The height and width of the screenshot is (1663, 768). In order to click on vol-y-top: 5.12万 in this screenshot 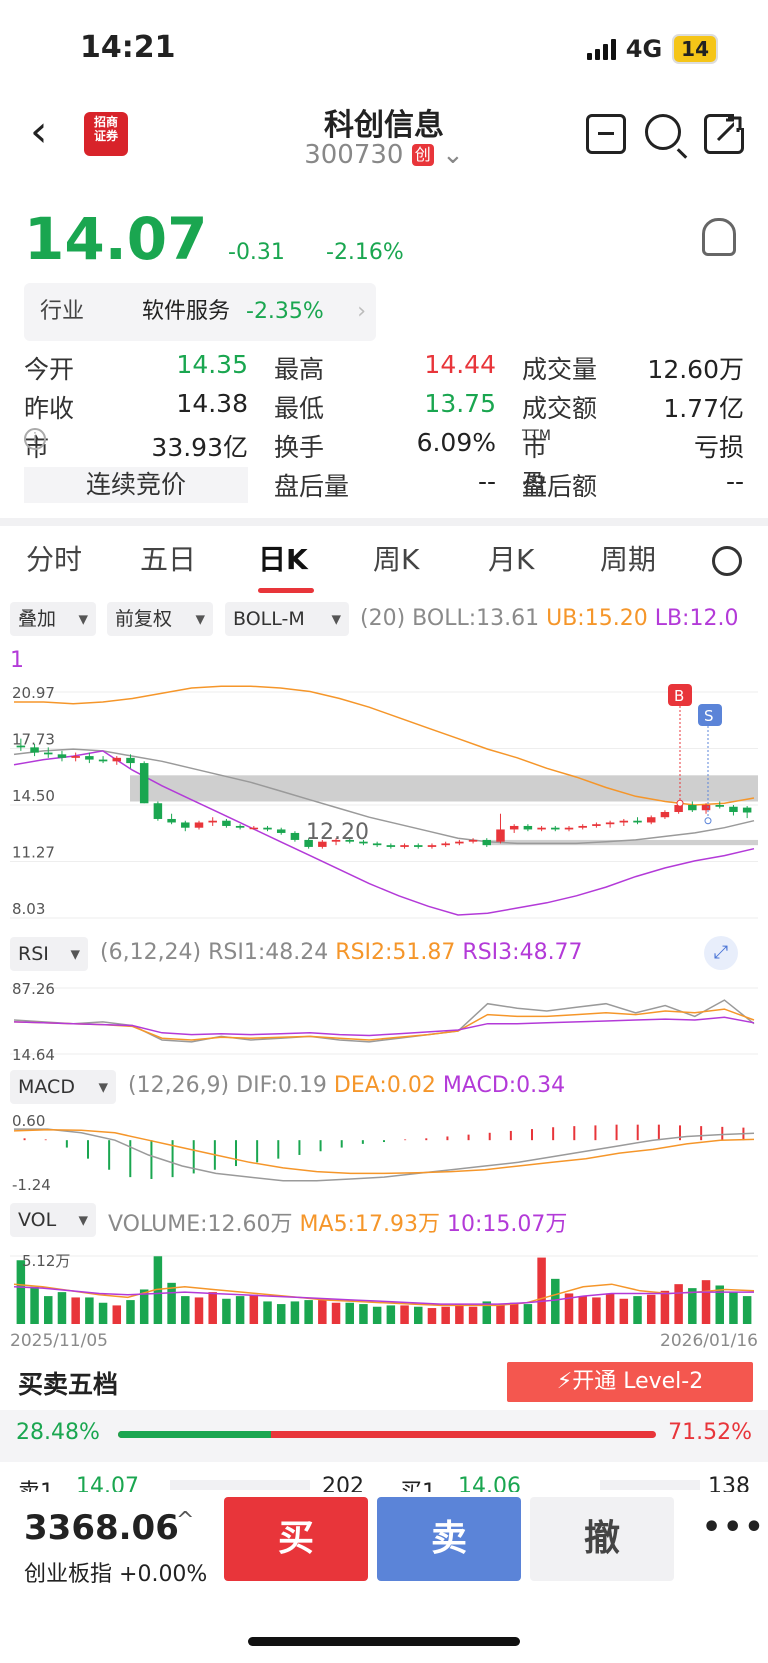, I will do `click(46, 1261)`.